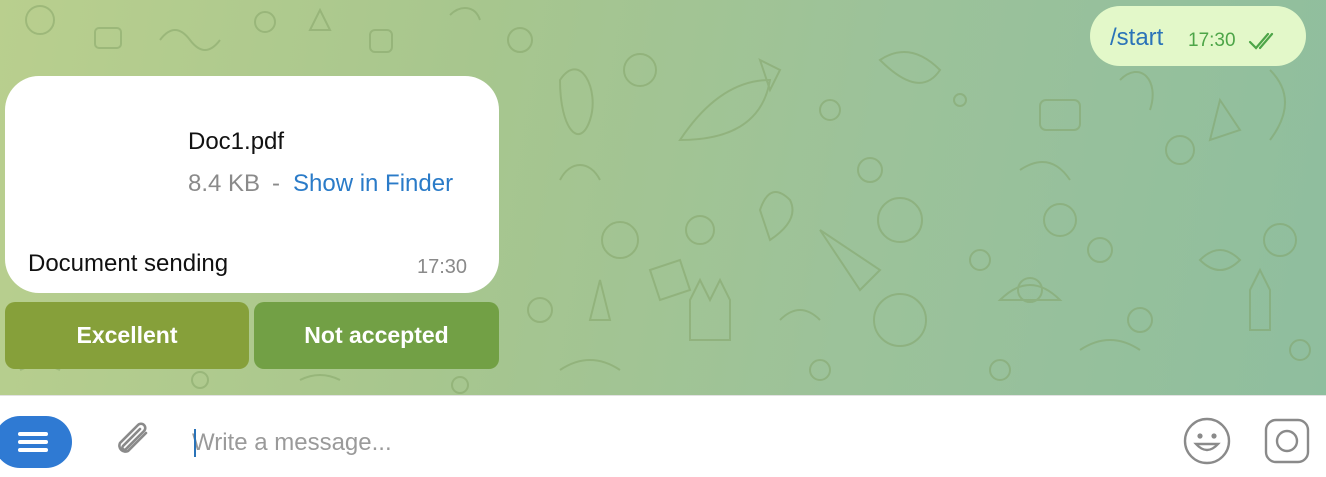  Describe the element at coordinates (195, 443) in the screenshot. I see `text-caret` at that location.